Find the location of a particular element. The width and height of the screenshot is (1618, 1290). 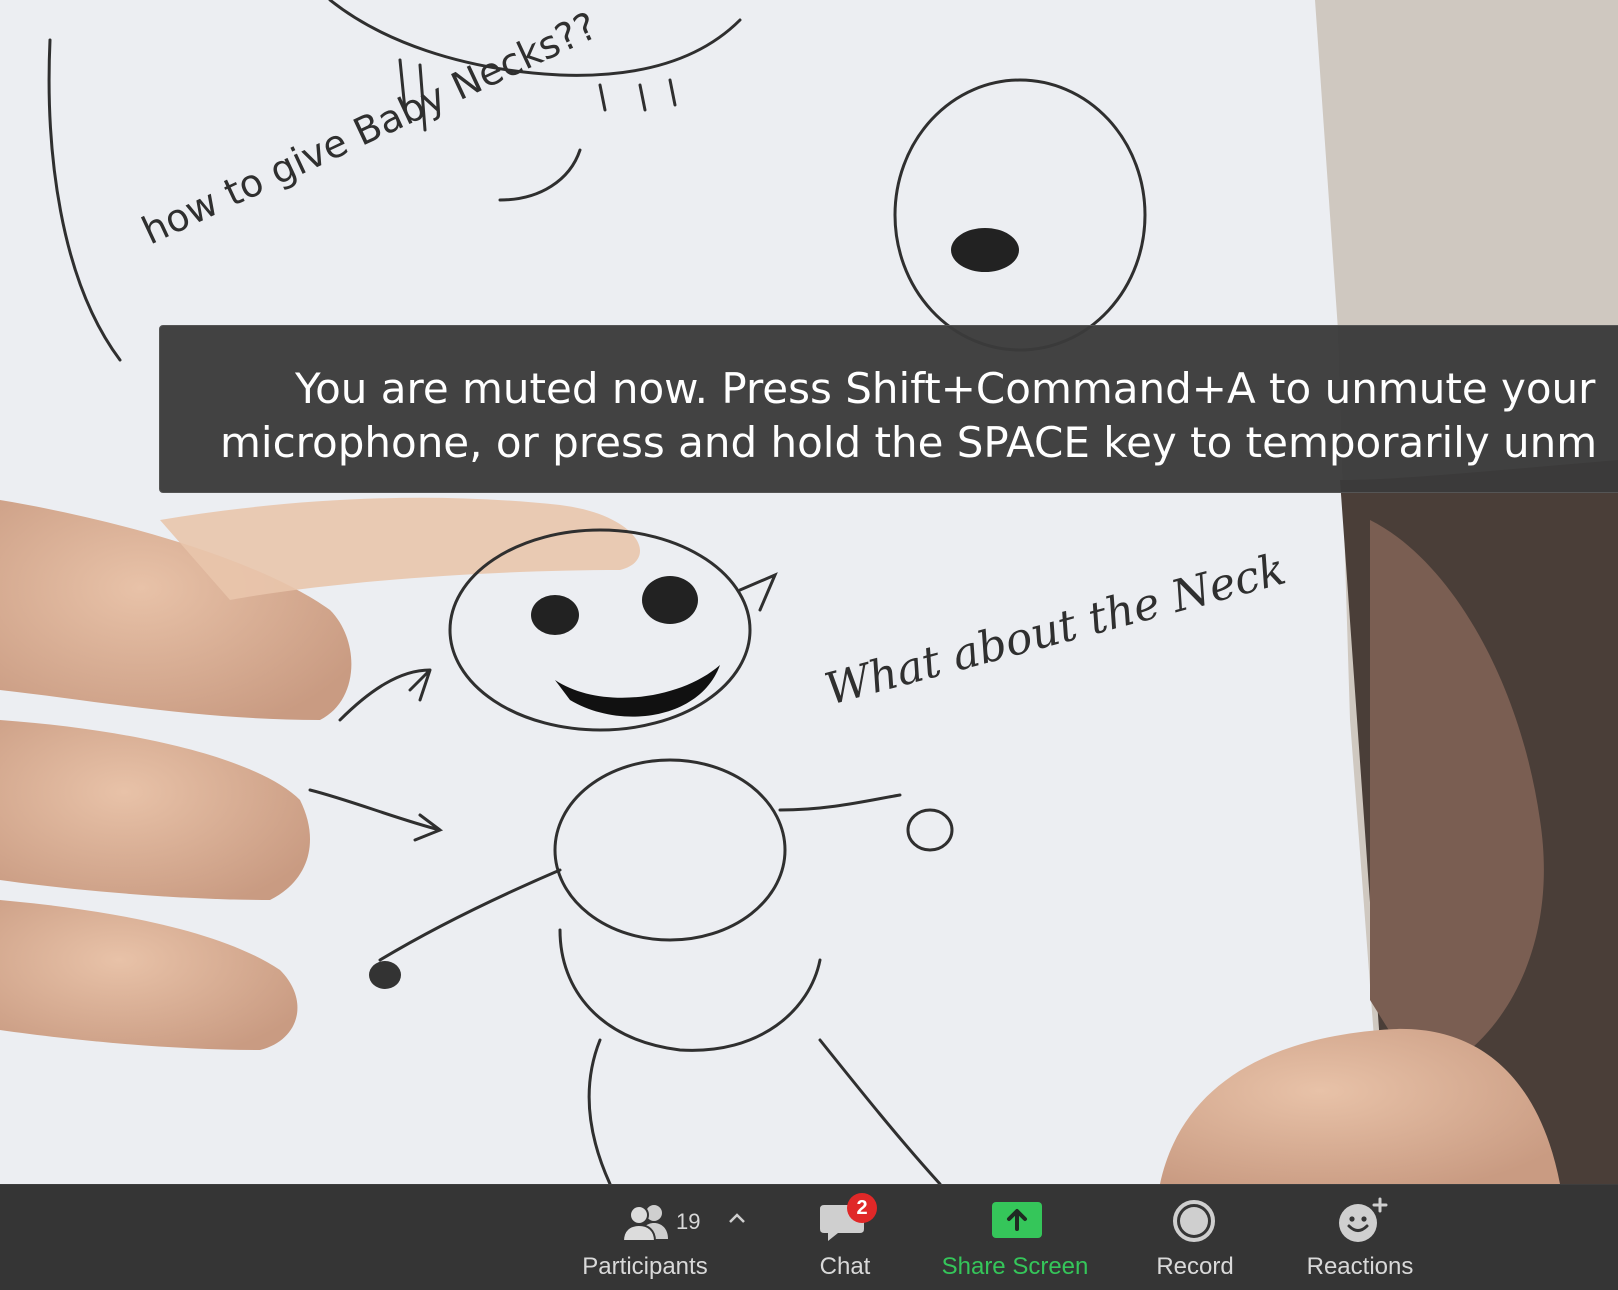

chat-unread-badge: 2 is located at coordinates (862, 1208).